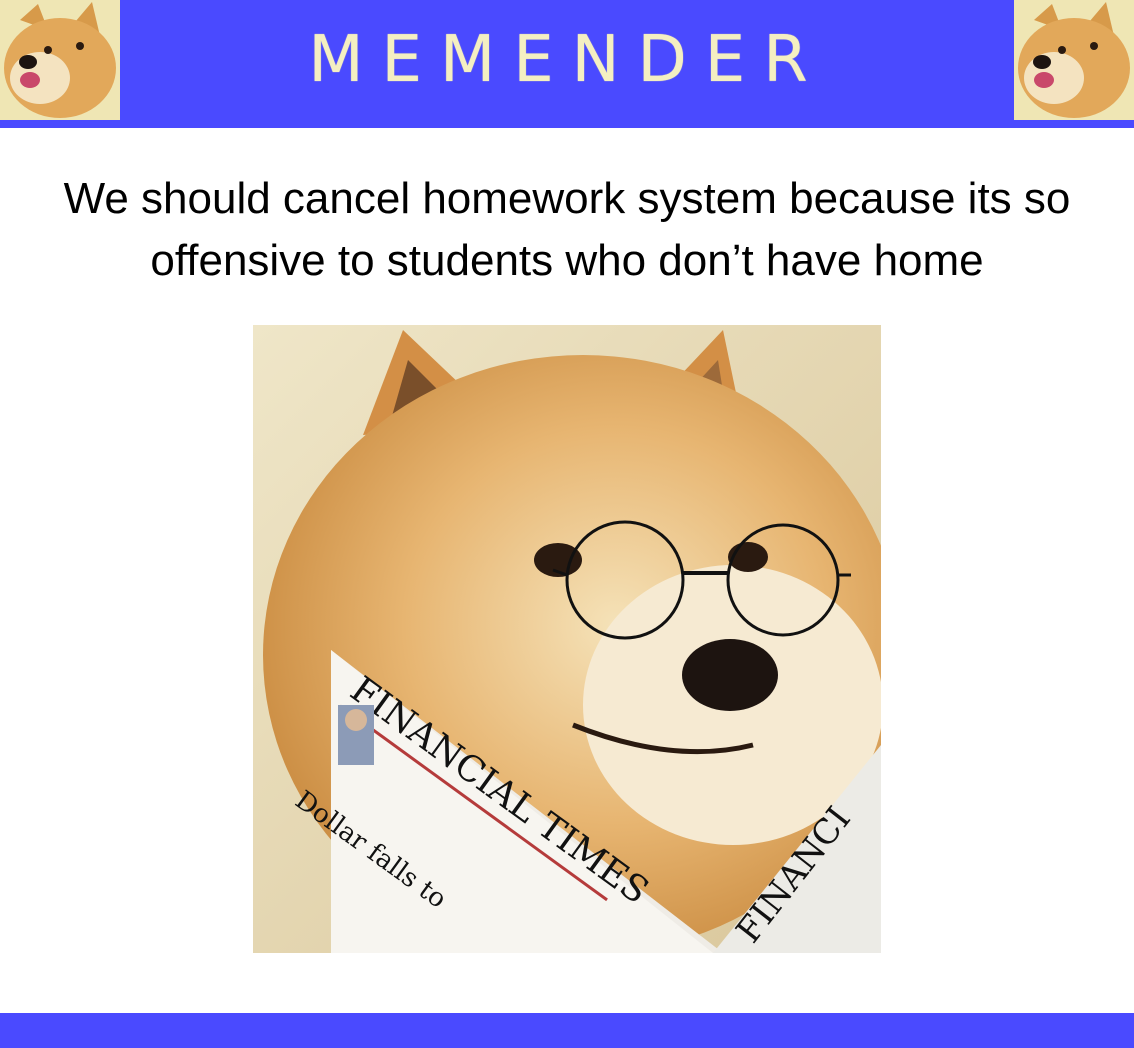 This screenshot has width=1134, height=1048. I want to click on header-bar: MEMENDER, so click(567, 60).